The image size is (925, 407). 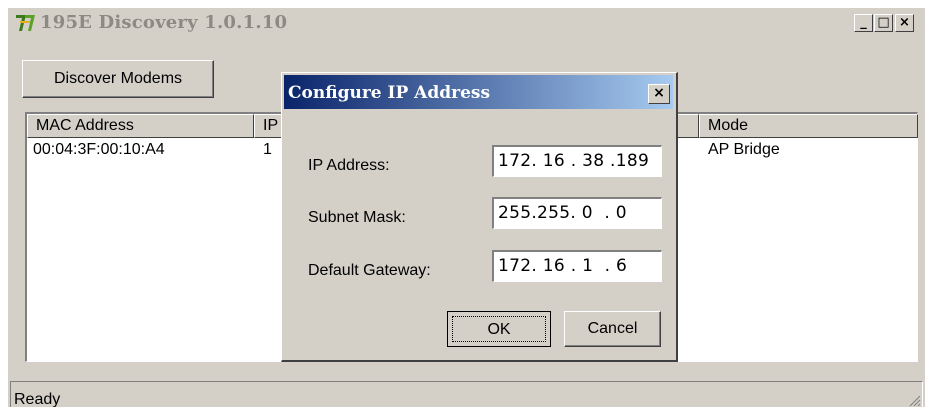 I want to click on column-header-mode: Mode, so click(x=808, y=126).